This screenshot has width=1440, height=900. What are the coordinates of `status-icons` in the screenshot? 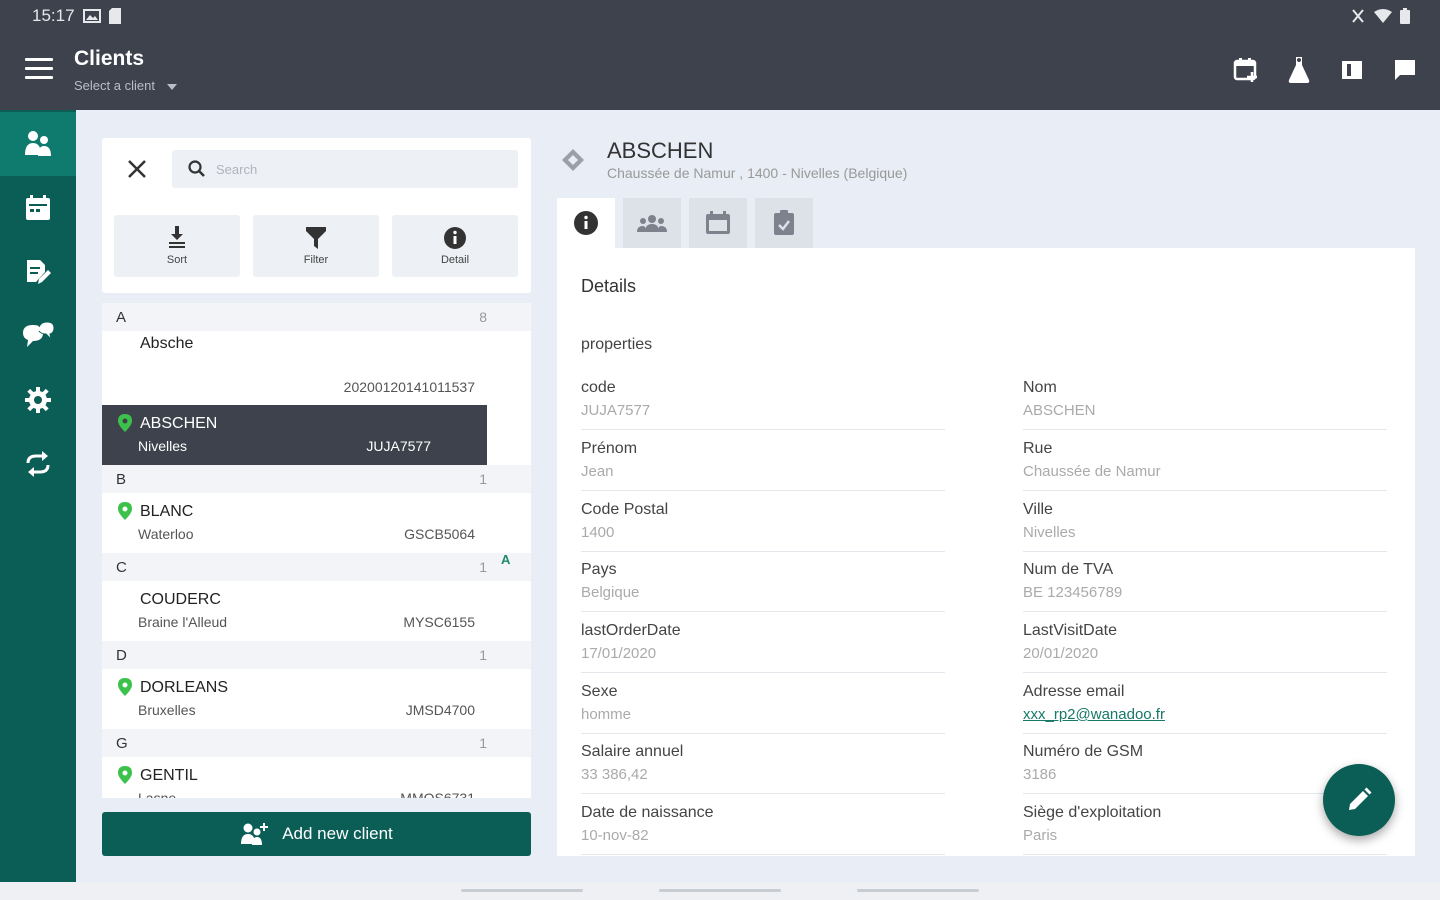 It's located at (1380, 16).